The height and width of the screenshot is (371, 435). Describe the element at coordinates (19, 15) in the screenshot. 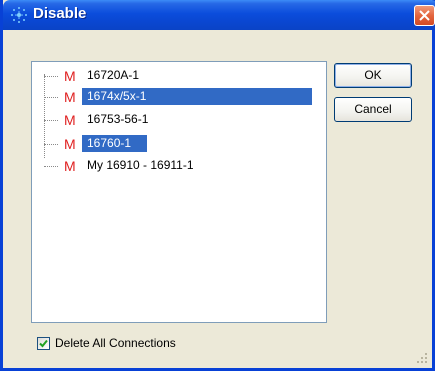

I see `app-sparkle-icon` at that location.